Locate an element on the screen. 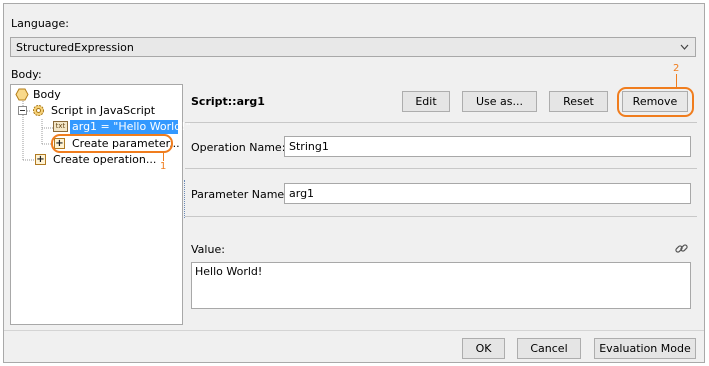  tree-item-arg1-selected: arg1 = "Hello World!" is located at coordinates (130, 127).